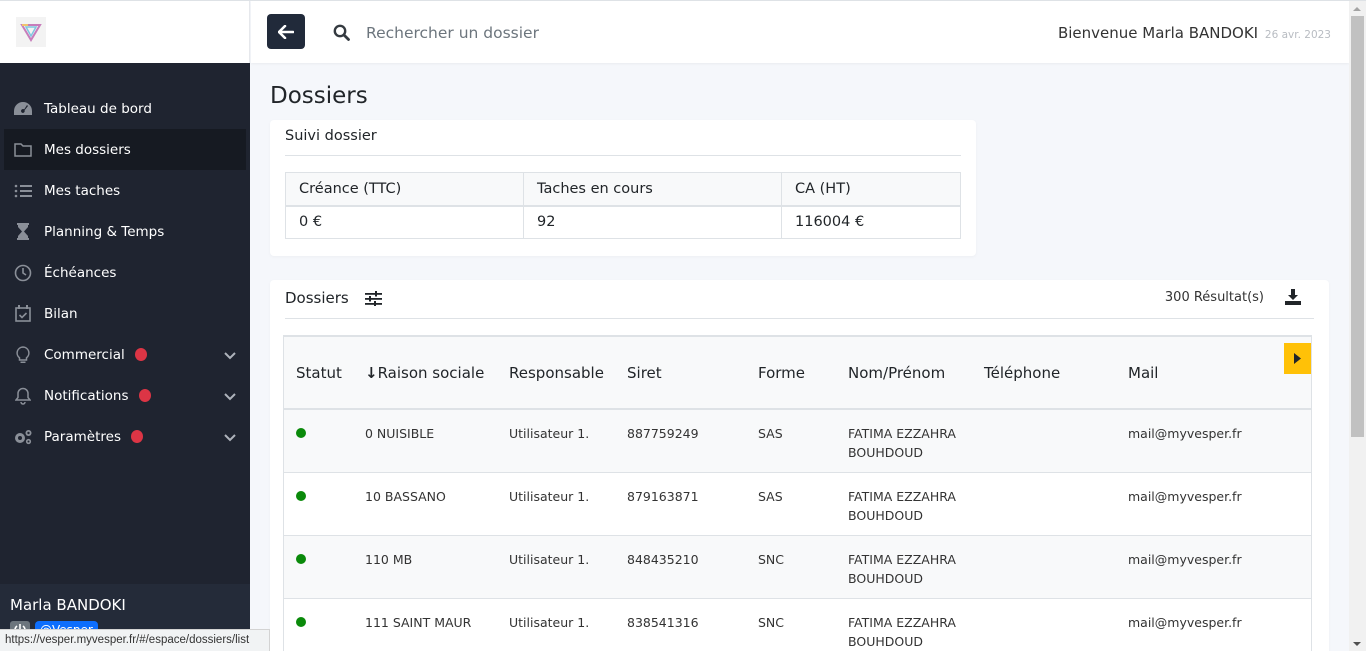 The height and width of the screenshot is (651, 1366). Describe the element at coordinates (317, 298) in the screenshot. I see `list-title: Dossiers` at that location.